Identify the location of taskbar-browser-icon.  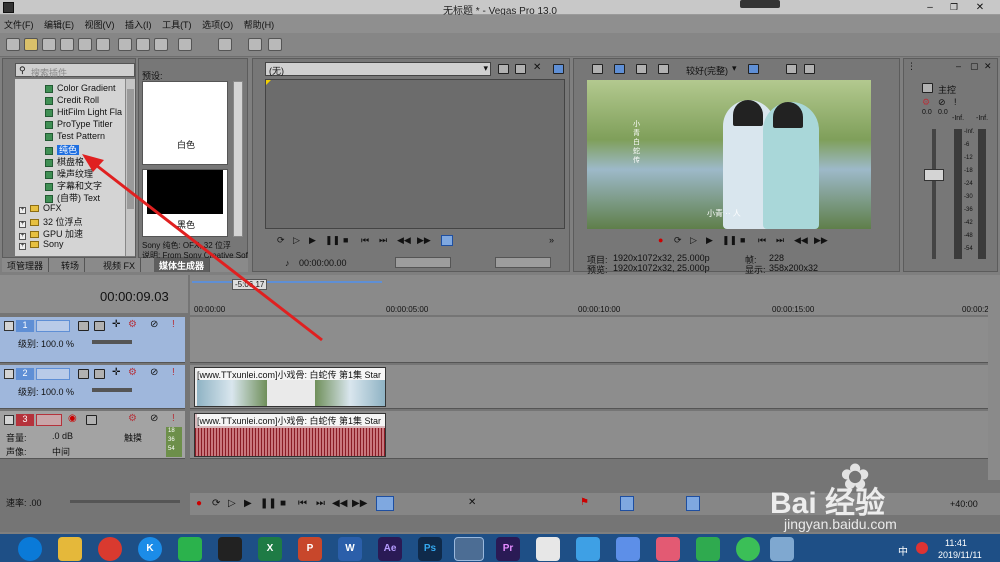
(30, 549).